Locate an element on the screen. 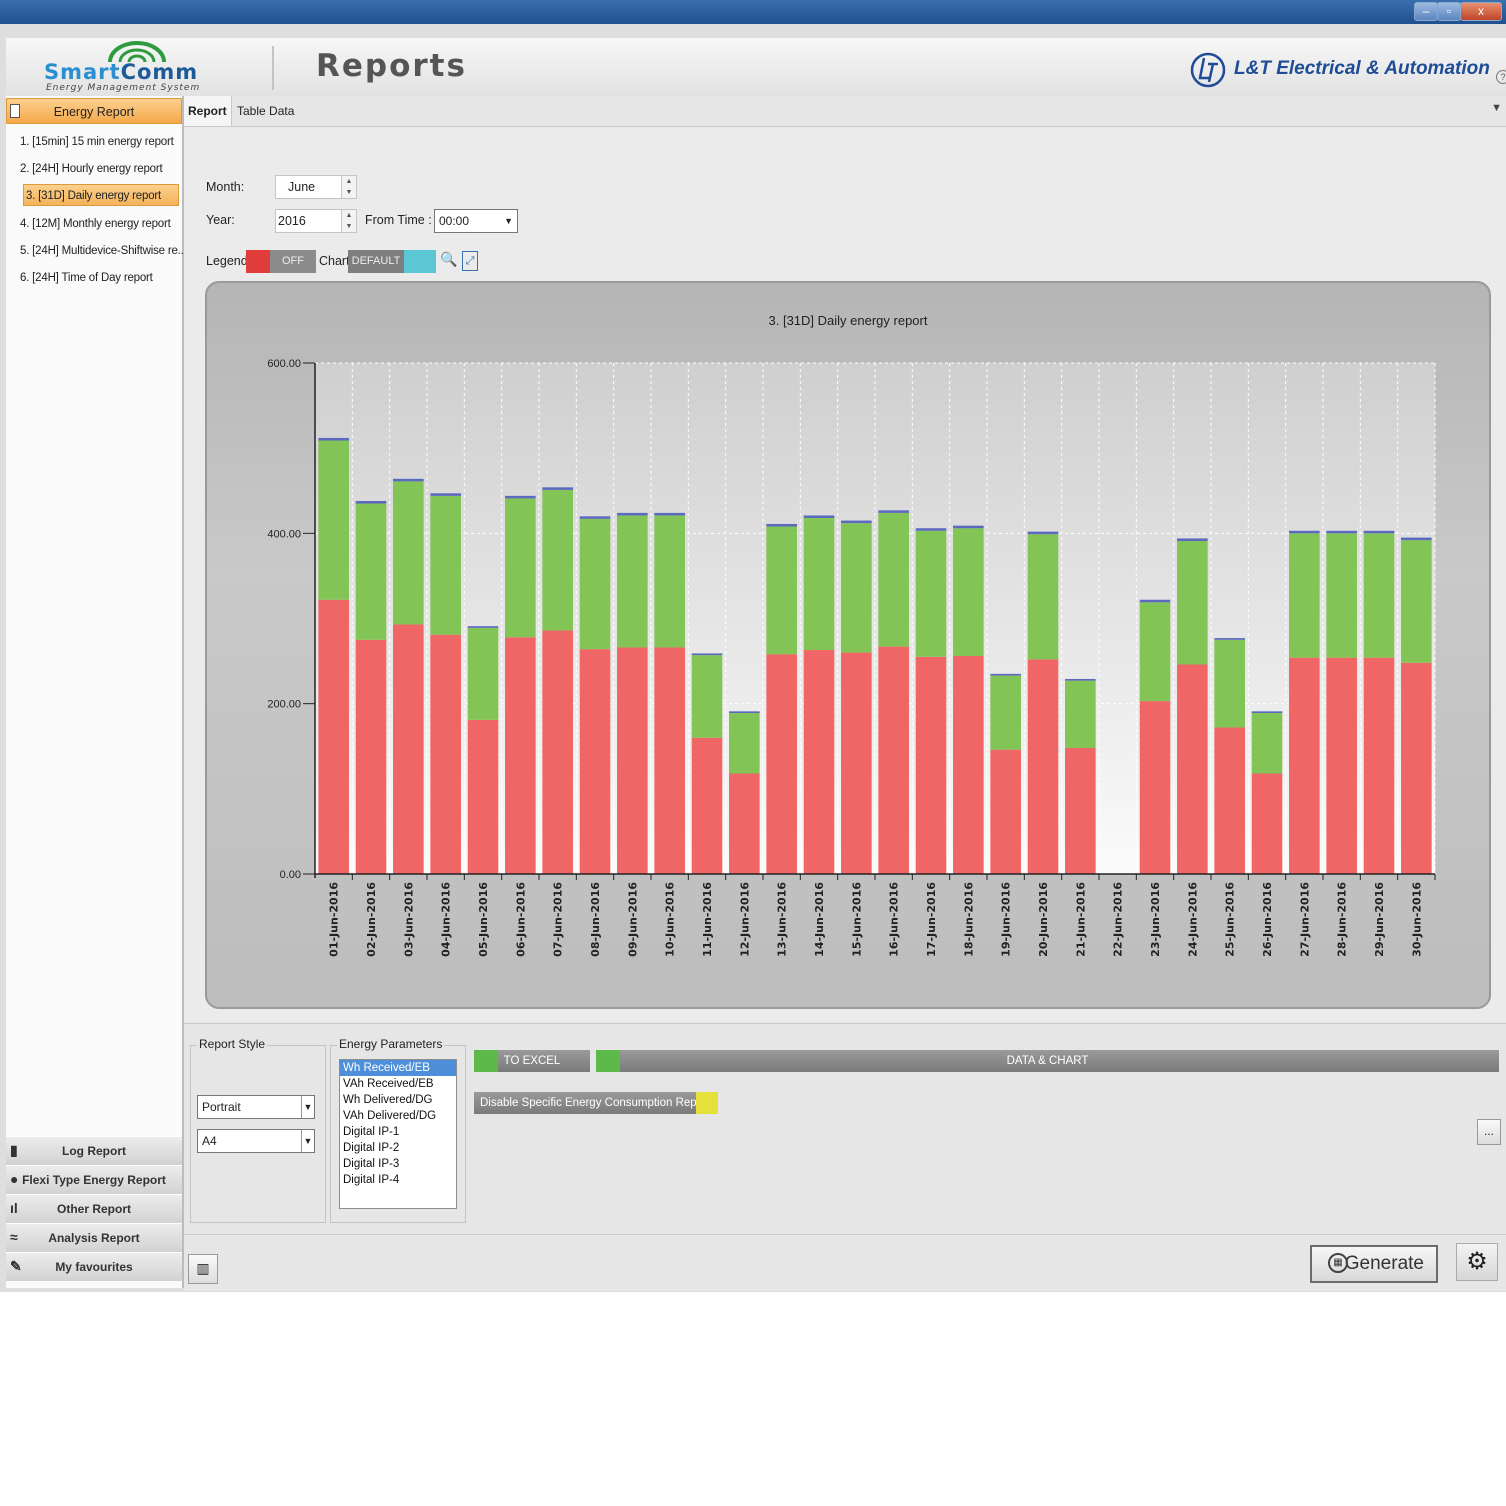  sidebar-section-title: Energy Report is located at coordinates (94, 112).